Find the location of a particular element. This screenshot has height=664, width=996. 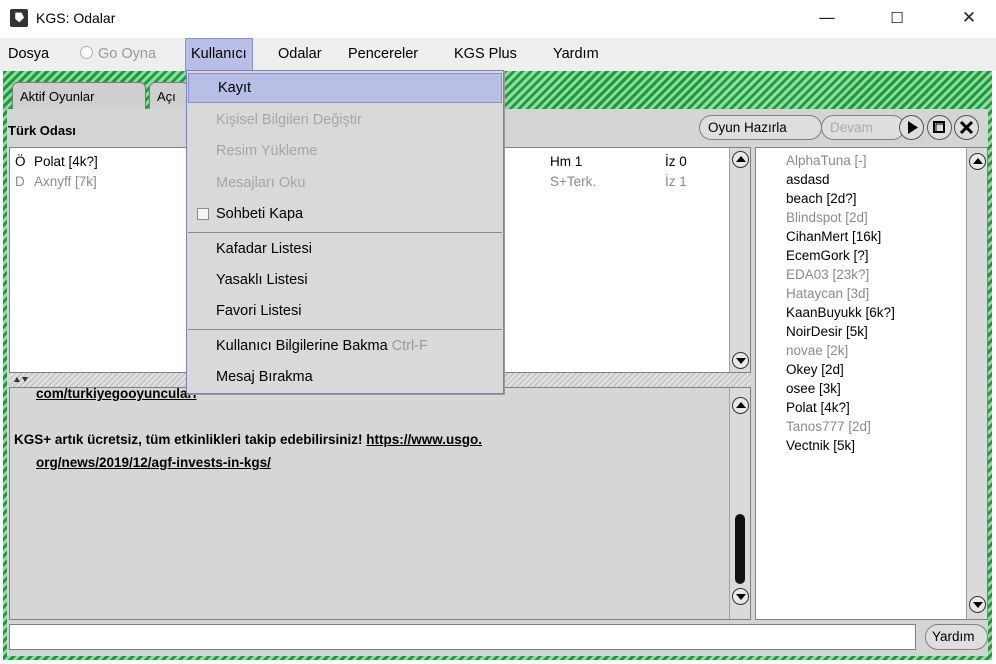

radio-icon is located at coordinates (86, 52).